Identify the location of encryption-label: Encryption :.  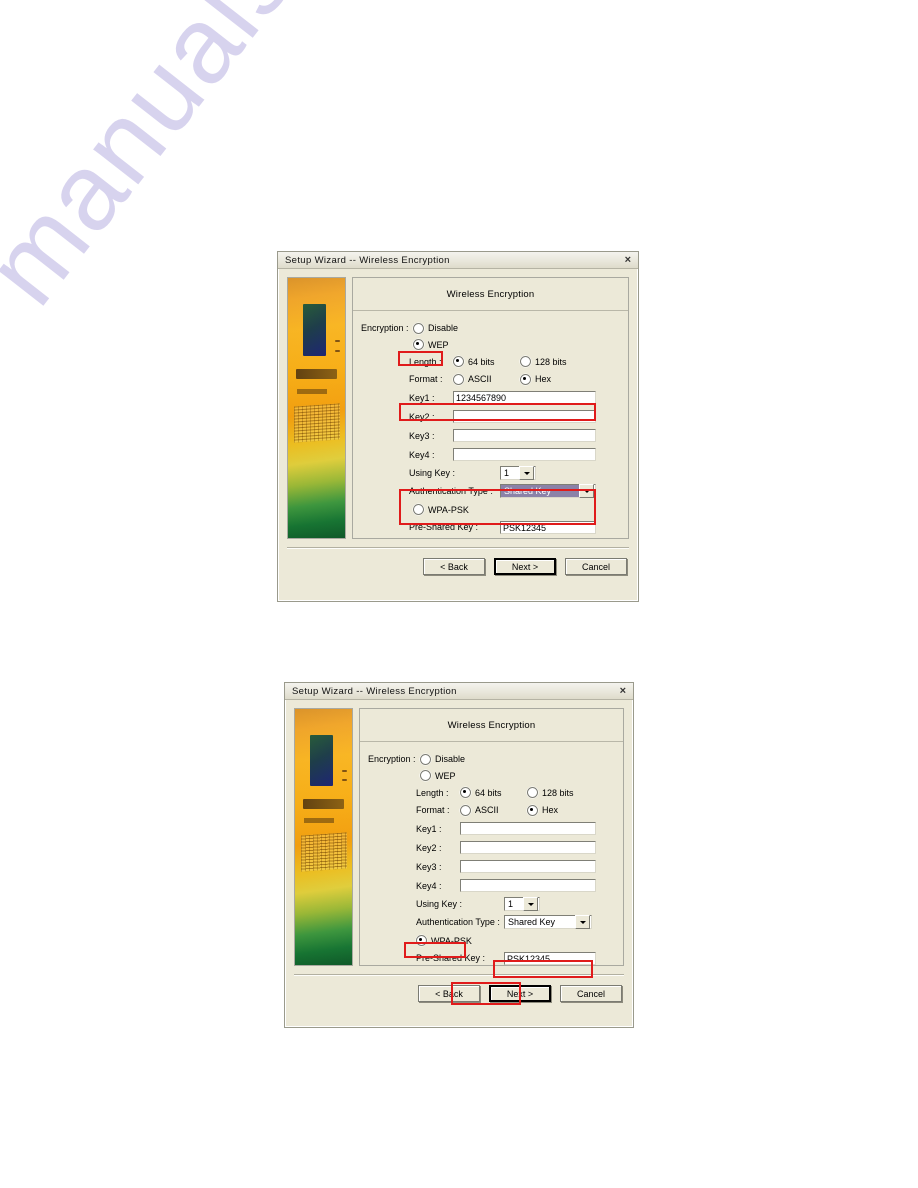
(385, 328).